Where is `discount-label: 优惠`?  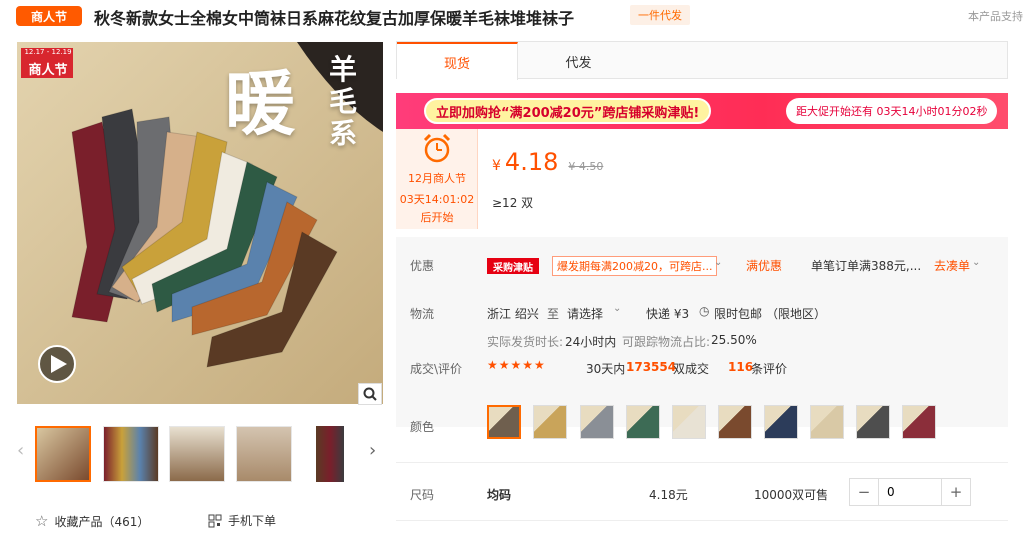 discount-label: 优惠 is located at coordinates (422, 266).